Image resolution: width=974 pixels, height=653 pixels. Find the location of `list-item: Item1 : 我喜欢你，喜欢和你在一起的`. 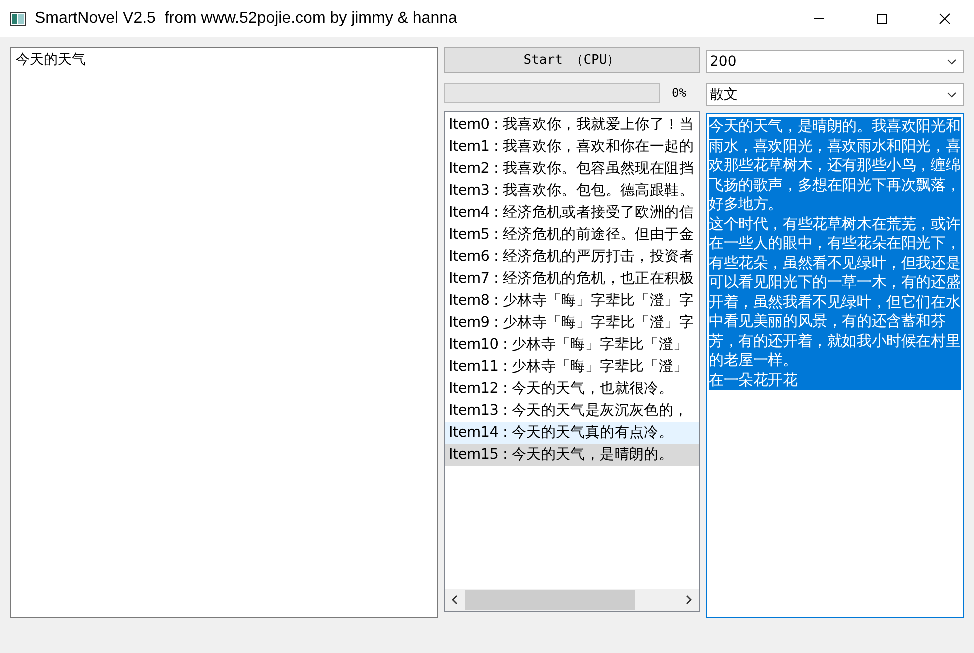

list-item: Item1 : 我喜欢你，喜欢和你在一起的 is located at coordinates (572, 147).